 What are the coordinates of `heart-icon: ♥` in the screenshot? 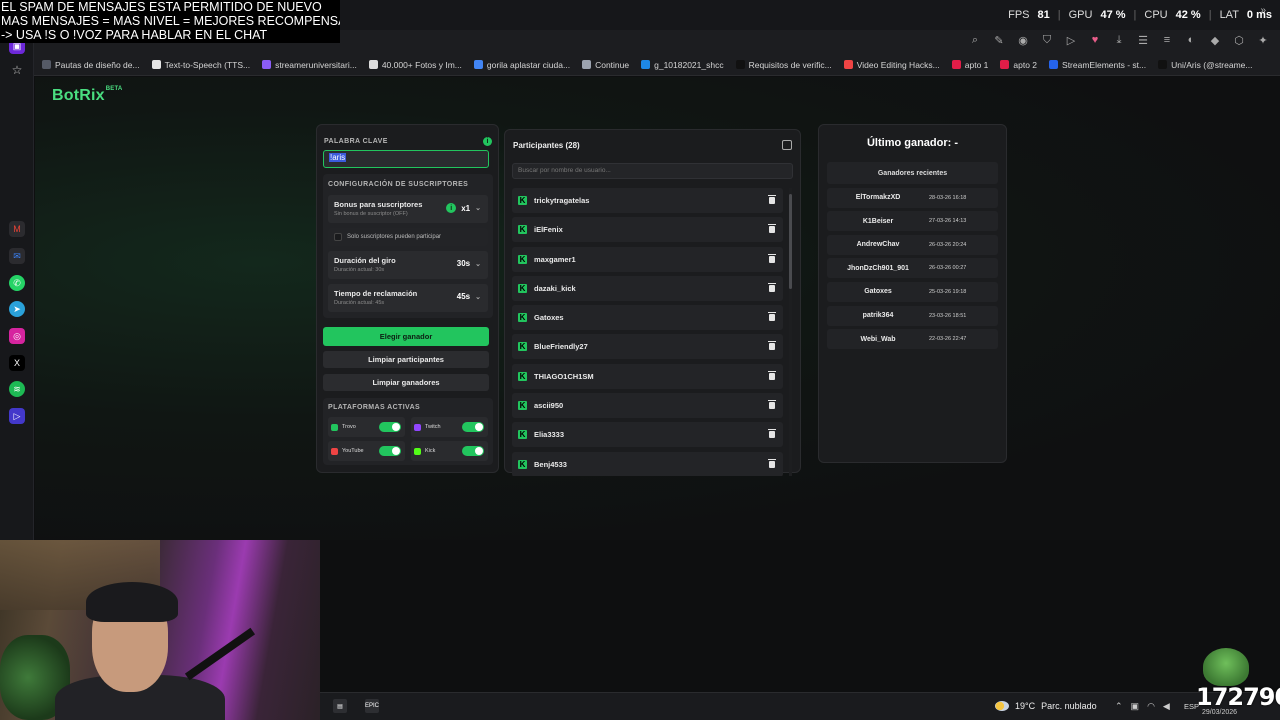 It's located at (1095, 40).